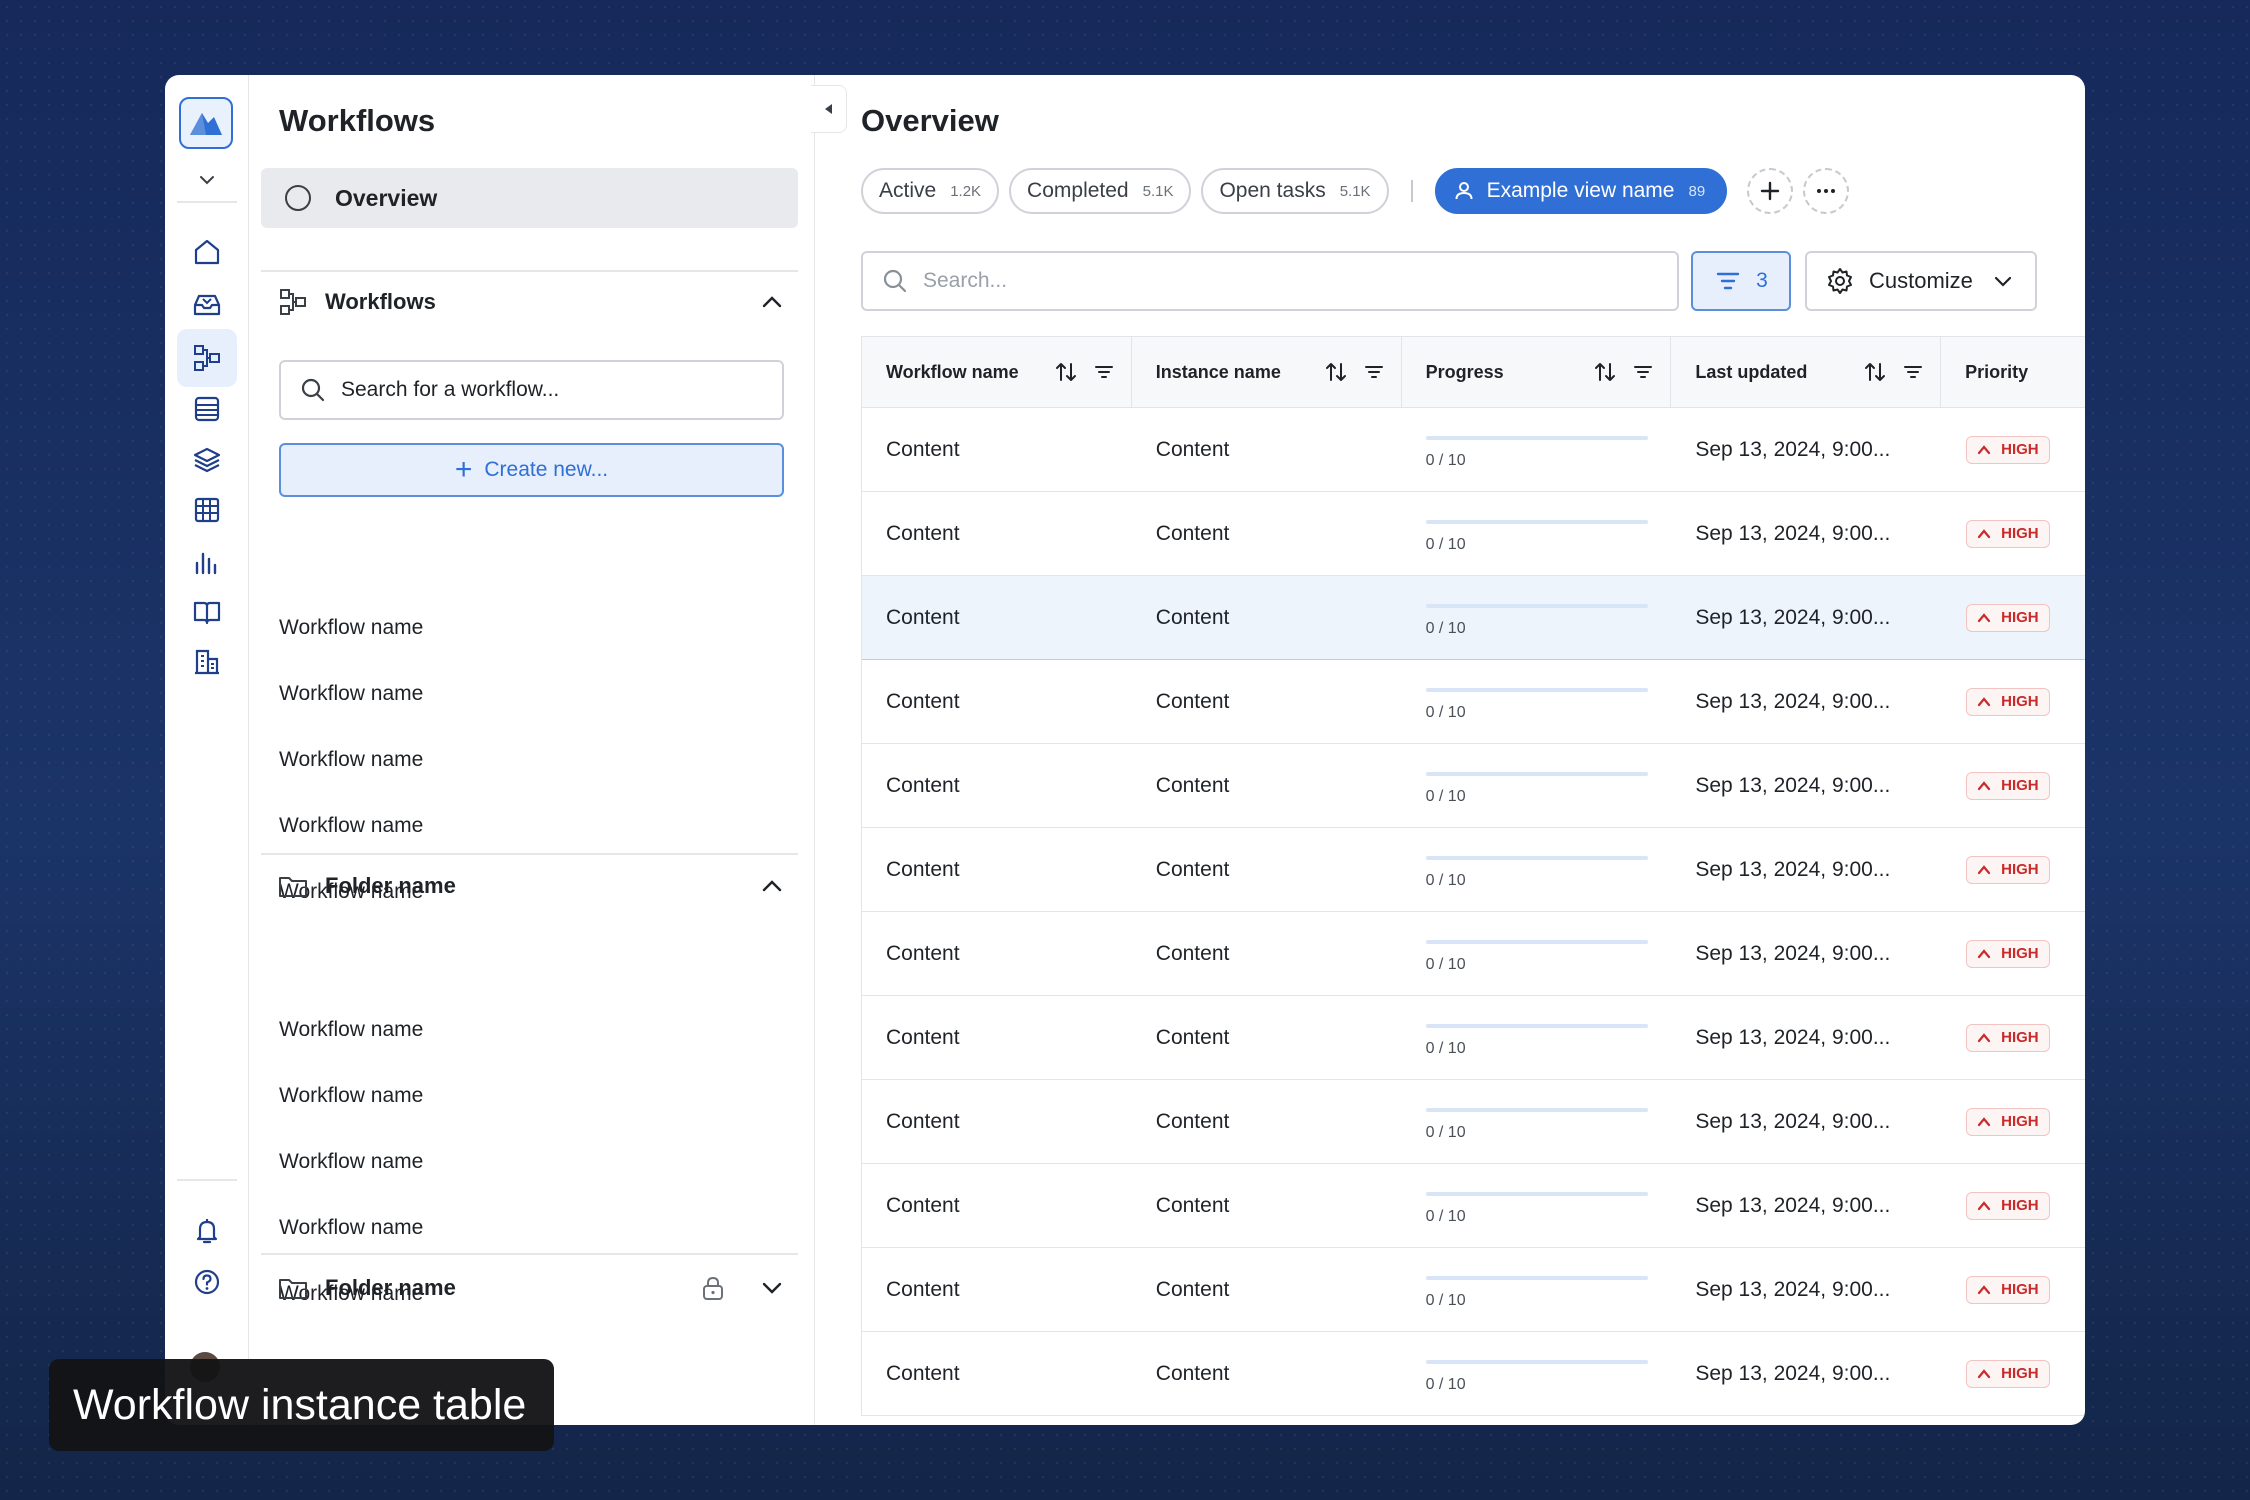 This screenshot has width=2250, height=1500. I want to click on priority-badge: HIGH, so click(2008, 533).